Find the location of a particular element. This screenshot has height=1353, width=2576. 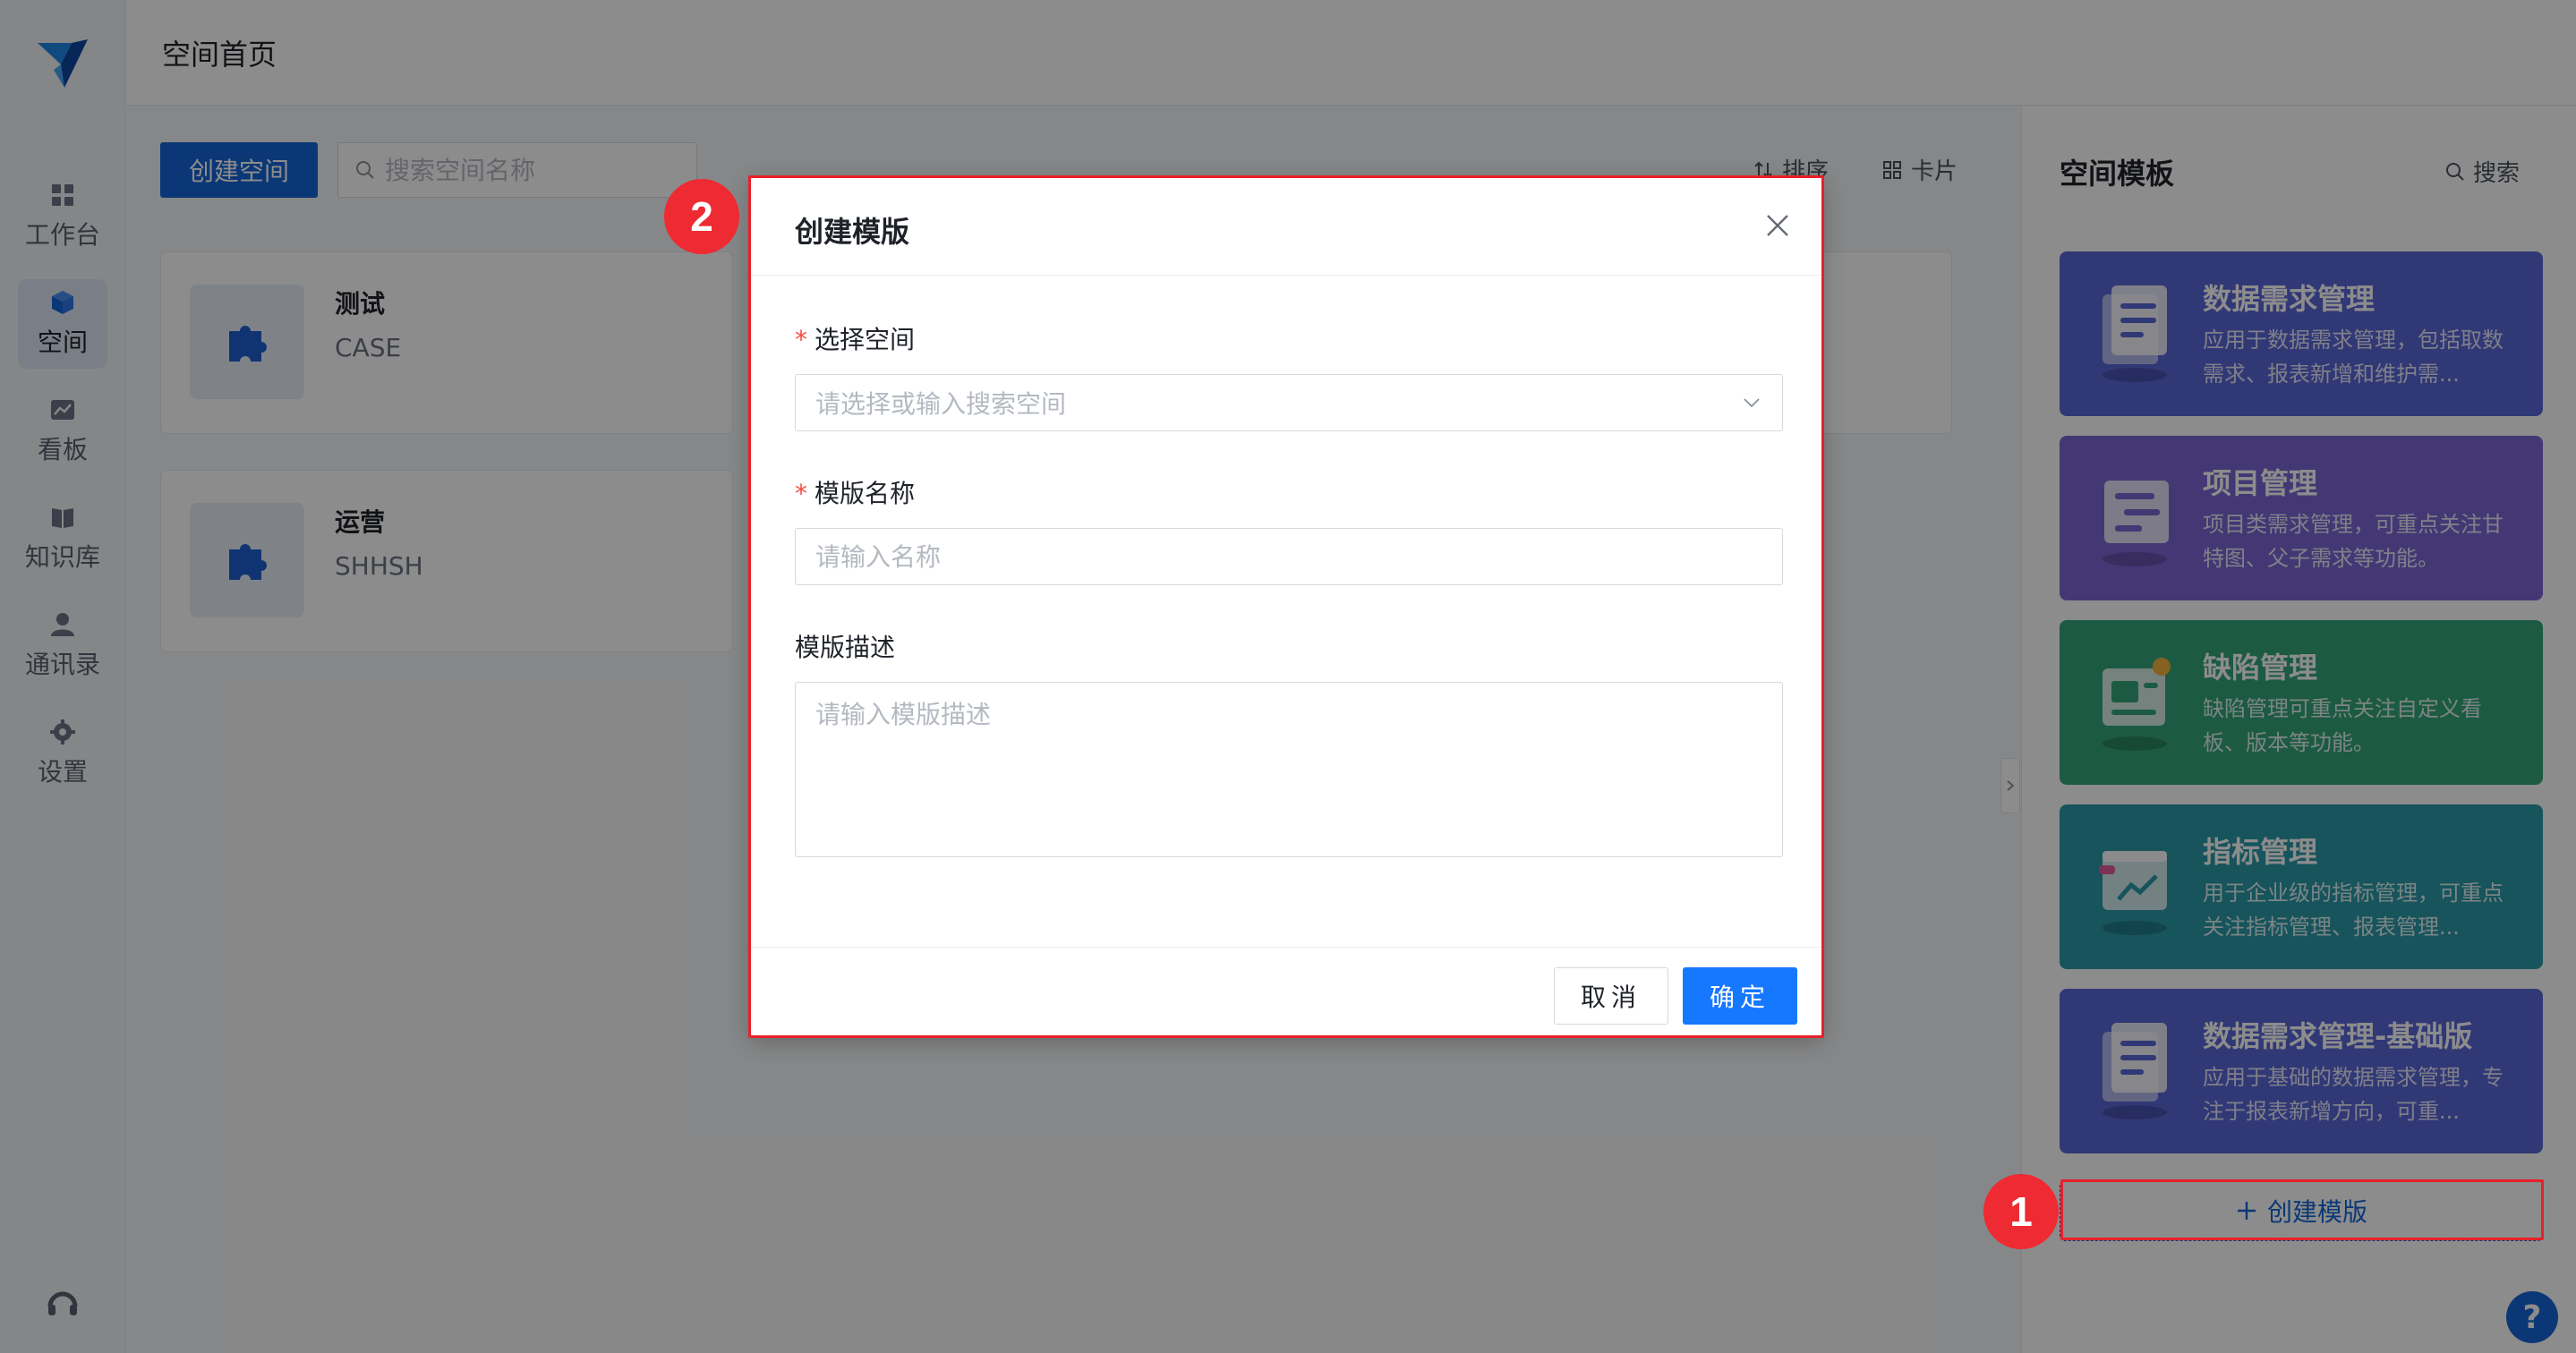

step-badge: 2 is located at coordinates (701, 216).